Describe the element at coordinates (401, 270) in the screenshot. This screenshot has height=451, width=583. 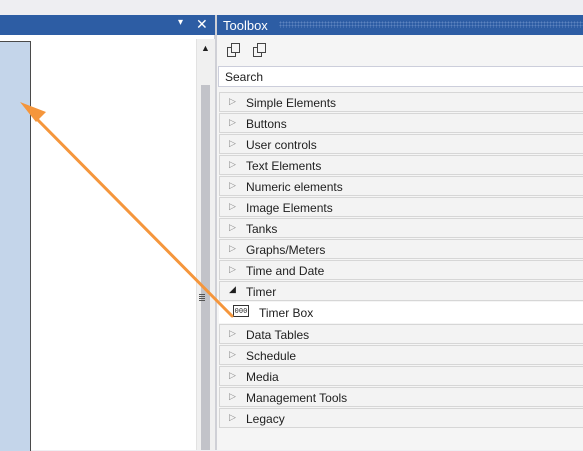
I see `toolbox-group: ▷ Time and Date` at that location.